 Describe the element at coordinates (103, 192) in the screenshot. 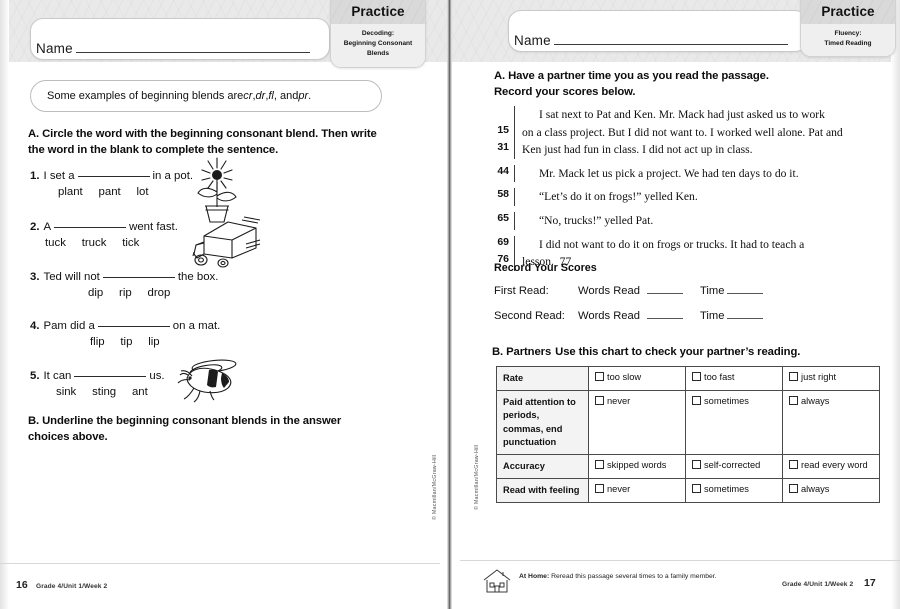

I see `question-1-choices: plant pant lot` at that location.